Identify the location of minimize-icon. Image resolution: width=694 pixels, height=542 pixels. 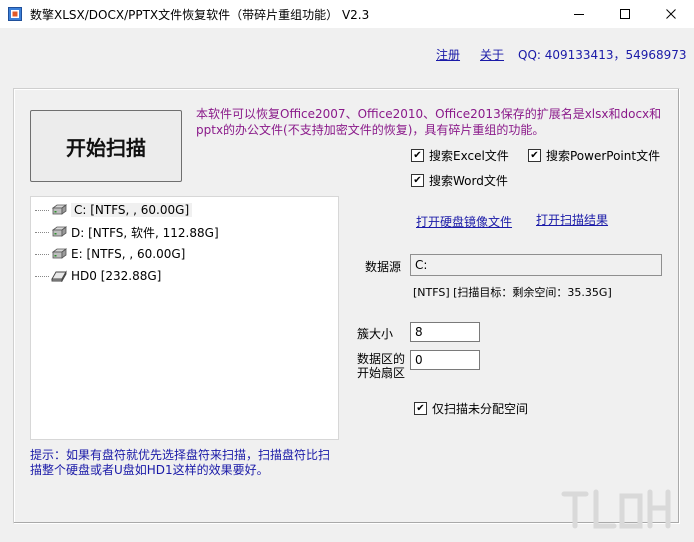
(579, 14).